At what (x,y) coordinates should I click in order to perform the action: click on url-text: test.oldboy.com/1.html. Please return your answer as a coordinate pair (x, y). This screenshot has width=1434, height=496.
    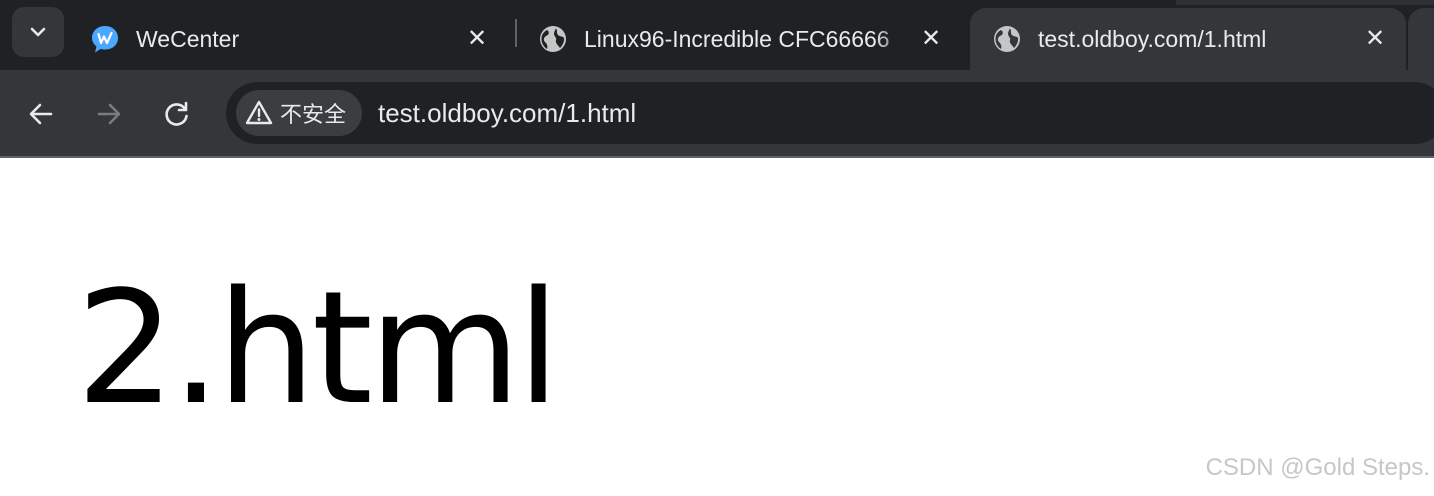
    Looking at the image, I should click on (507, 113).